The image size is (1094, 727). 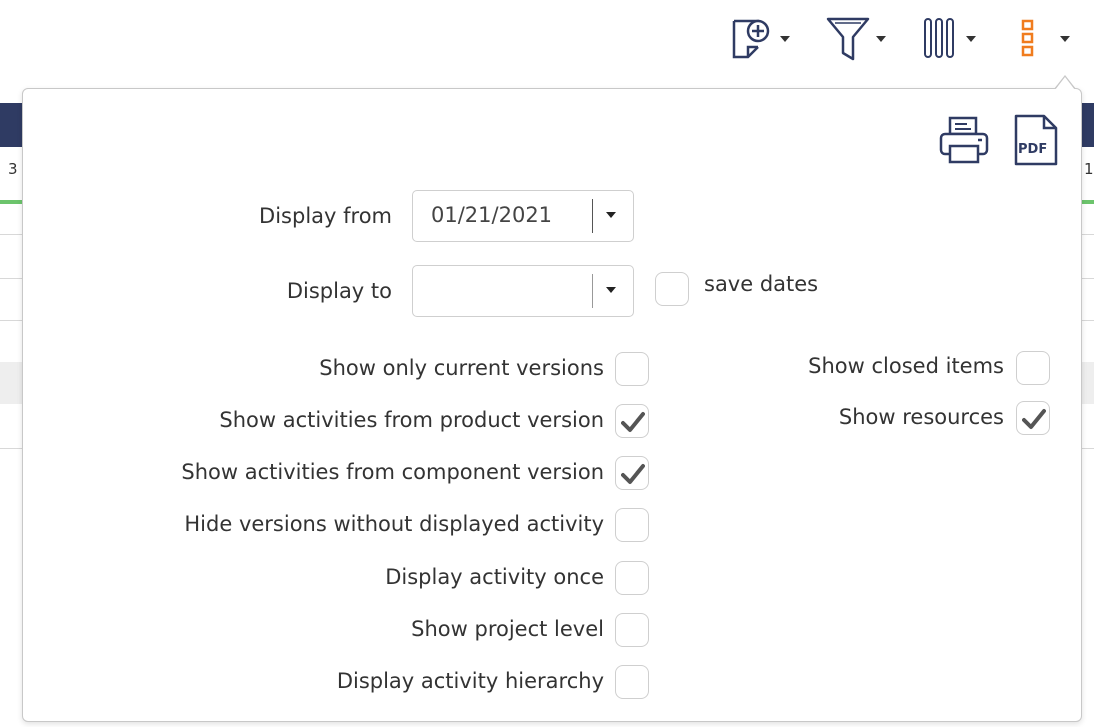 I want to click on columns-icon, so click(x=939, y=38).